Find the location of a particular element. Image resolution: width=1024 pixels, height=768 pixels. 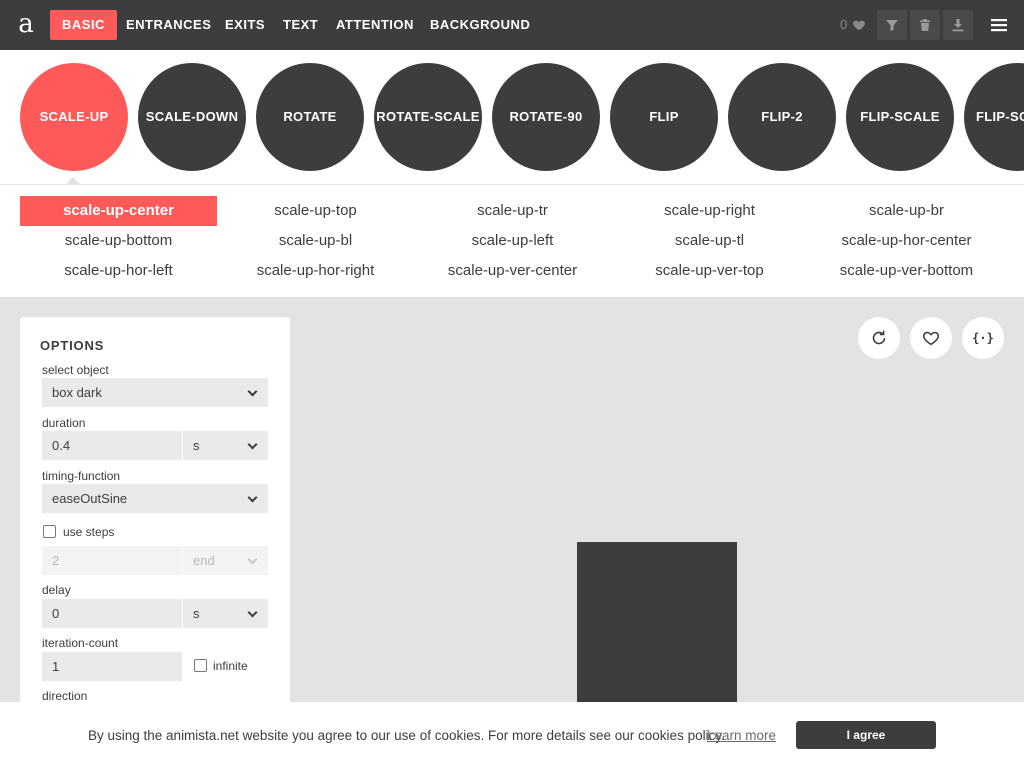

variant-item: scale-up-top is located at coordinates (315, 211).